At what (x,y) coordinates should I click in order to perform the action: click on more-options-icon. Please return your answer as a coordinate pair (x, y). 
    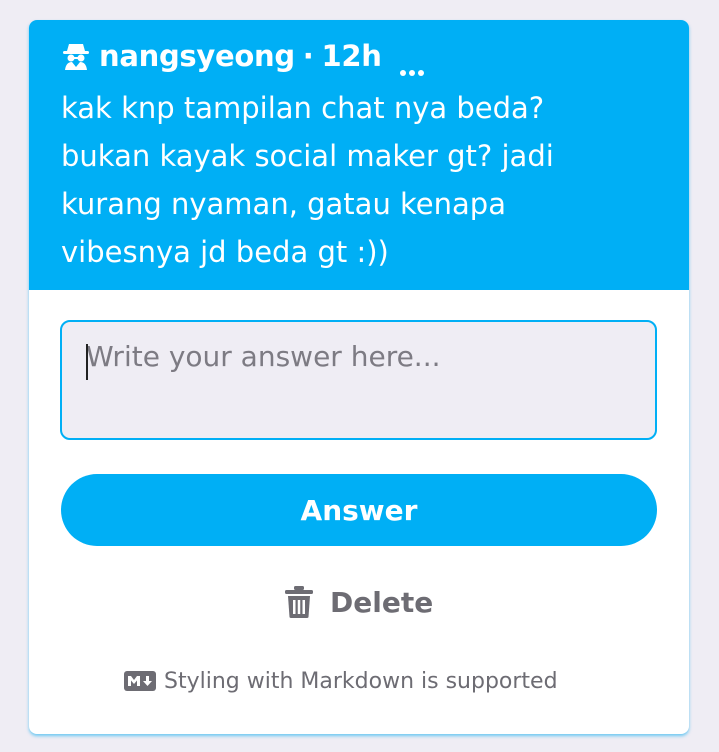
    Looking at the image, I should click on (412, 63).